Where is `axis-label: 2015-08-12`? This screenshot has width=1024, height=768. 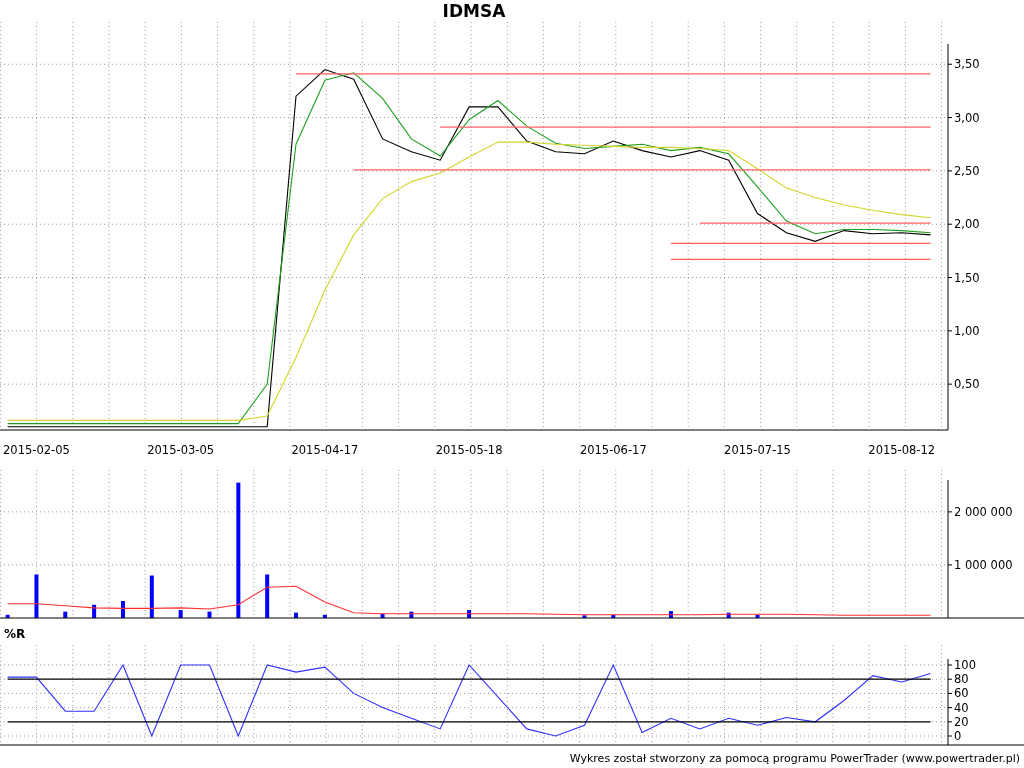
axis-label: 2015-08-12 is located at coordinates (902, 450).